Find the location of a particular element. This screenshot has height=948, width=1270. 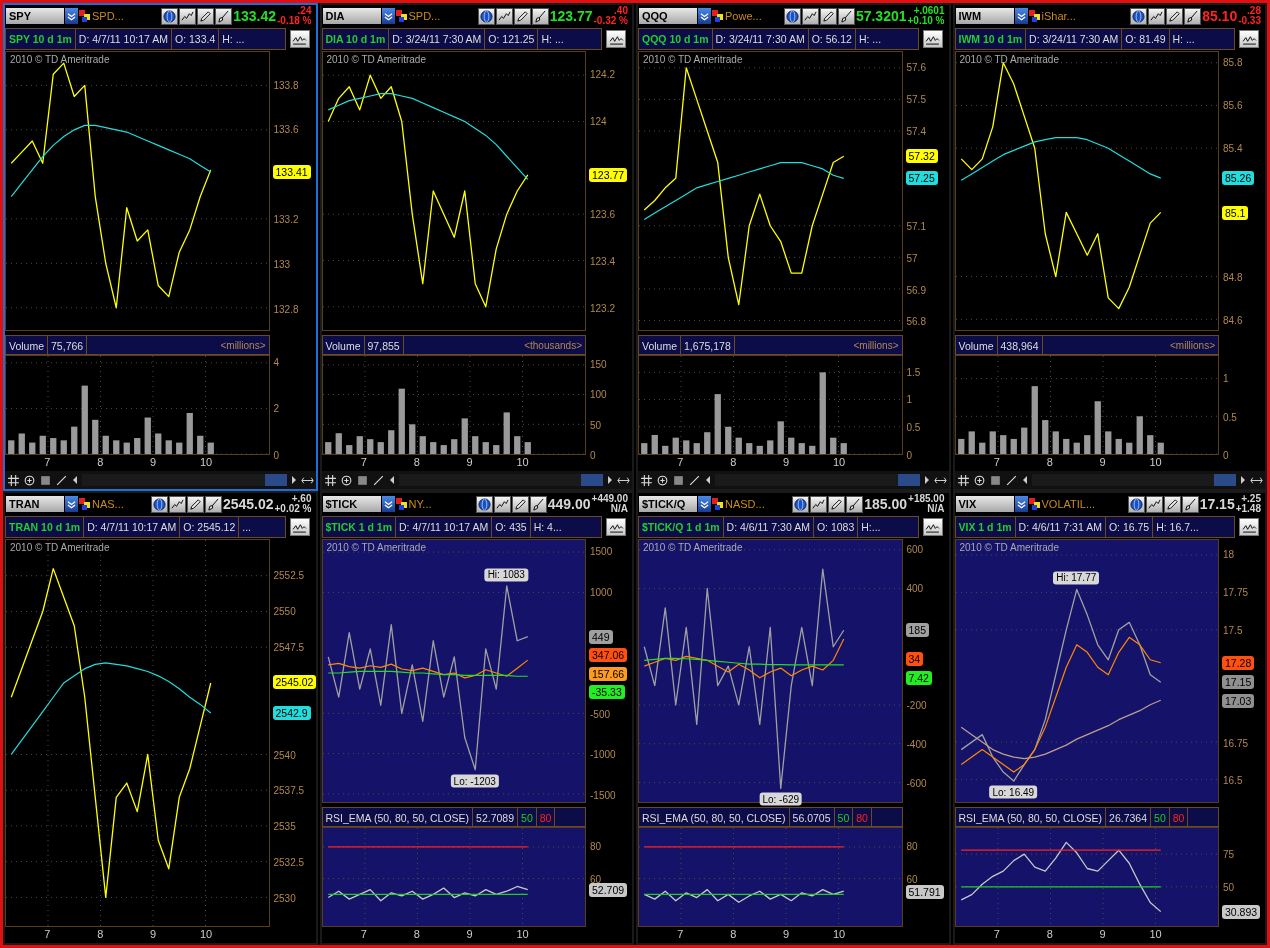

axis-tick-label: -200 is located at coordinates (916, 705).